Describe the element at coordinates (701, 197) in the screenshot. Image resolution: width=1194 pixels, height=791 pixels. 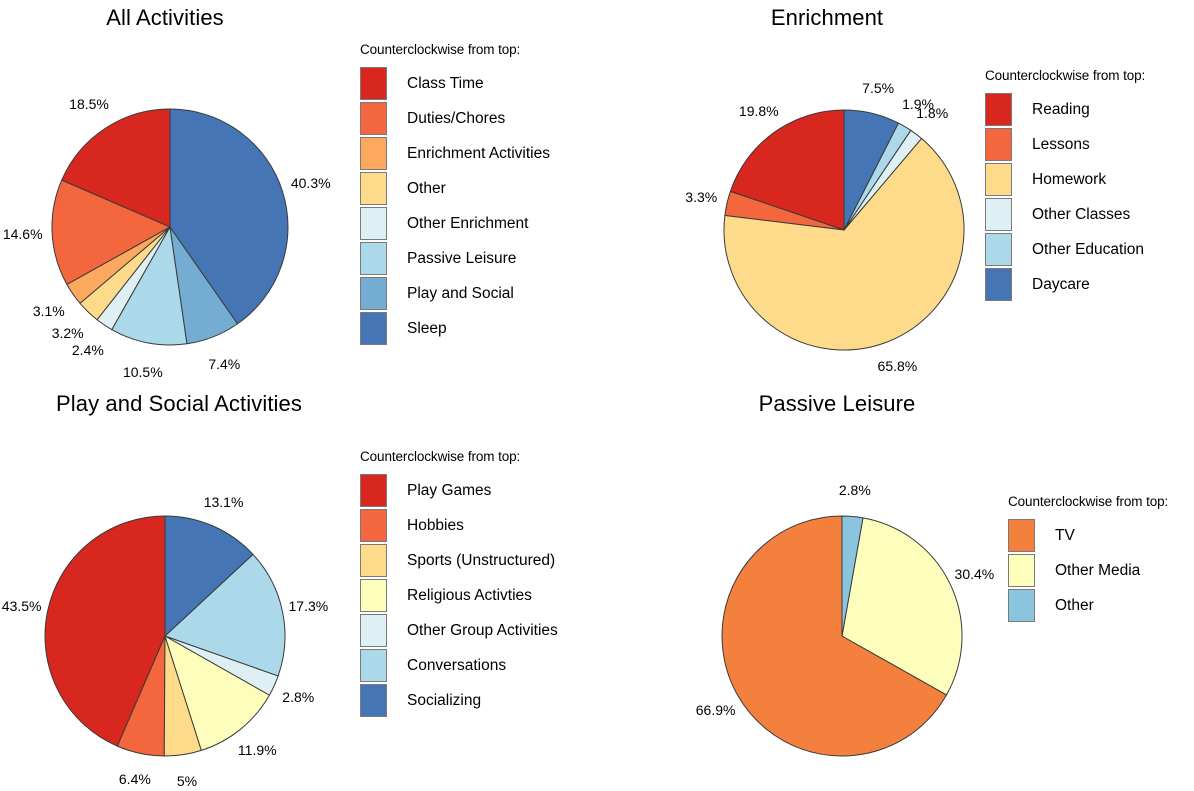
I see `slice-percent-label: 3.3%` at that location.